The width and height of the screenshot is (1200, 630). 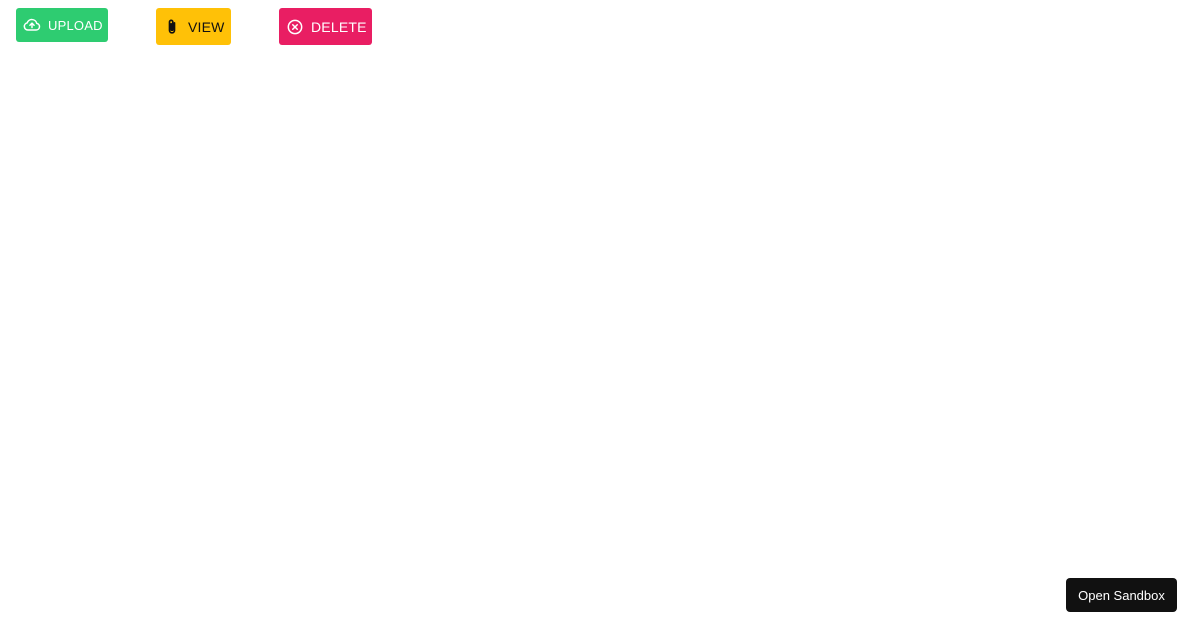 What do you see at coordinates (295, 27) in the screenshot?
I see `cancel-circle-icon` at bounding box center [295, 27].